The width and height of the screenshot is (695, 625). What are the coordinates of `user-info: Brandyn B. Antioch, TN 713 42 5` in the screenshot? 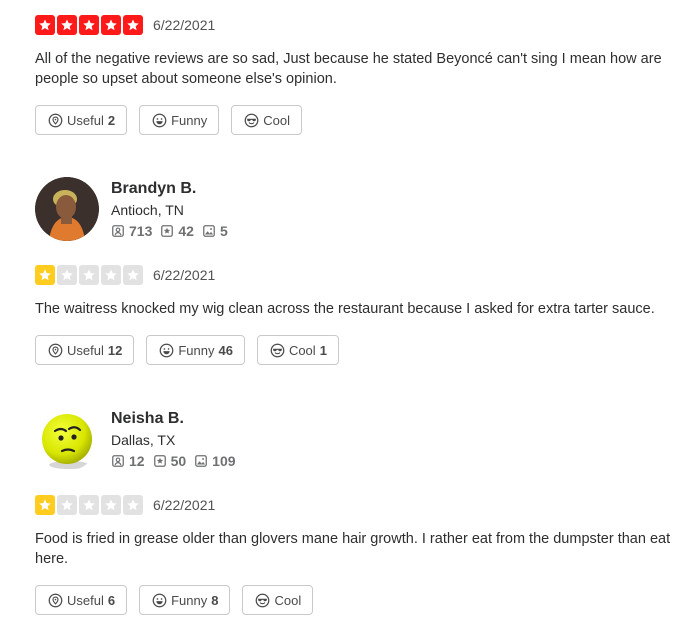 It's located at (169, 209).